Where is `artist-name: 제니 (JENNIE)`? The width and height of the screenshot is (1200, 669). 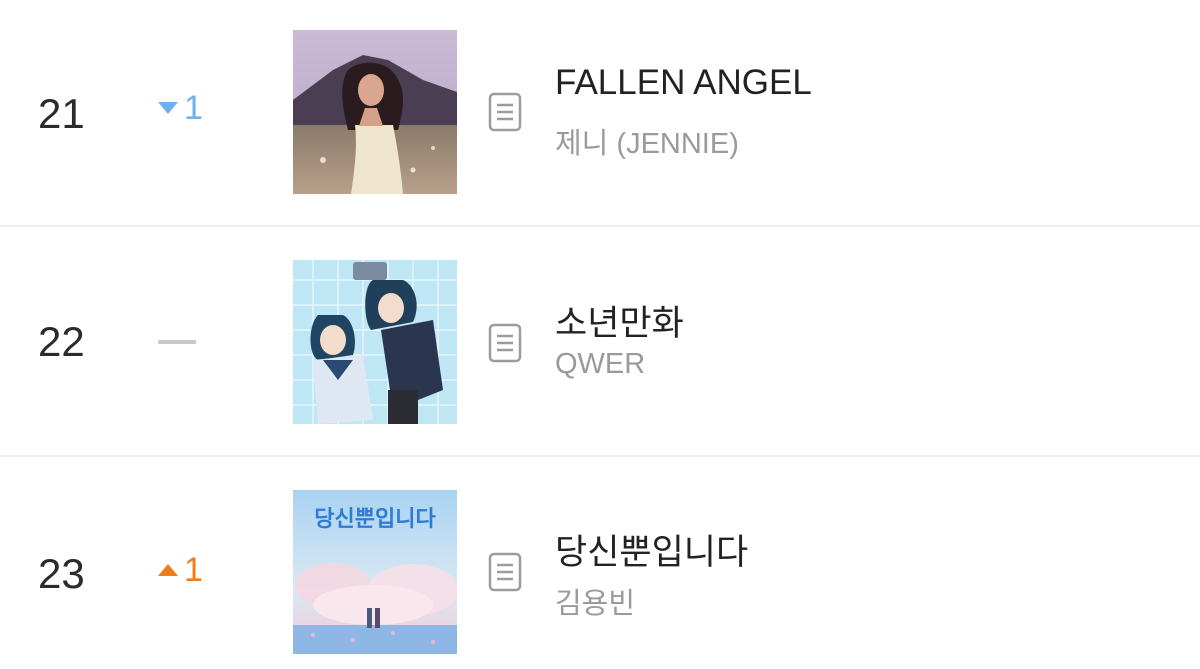
artist-name: 제니 (JENNIE) is located at coordinates (647, 141).